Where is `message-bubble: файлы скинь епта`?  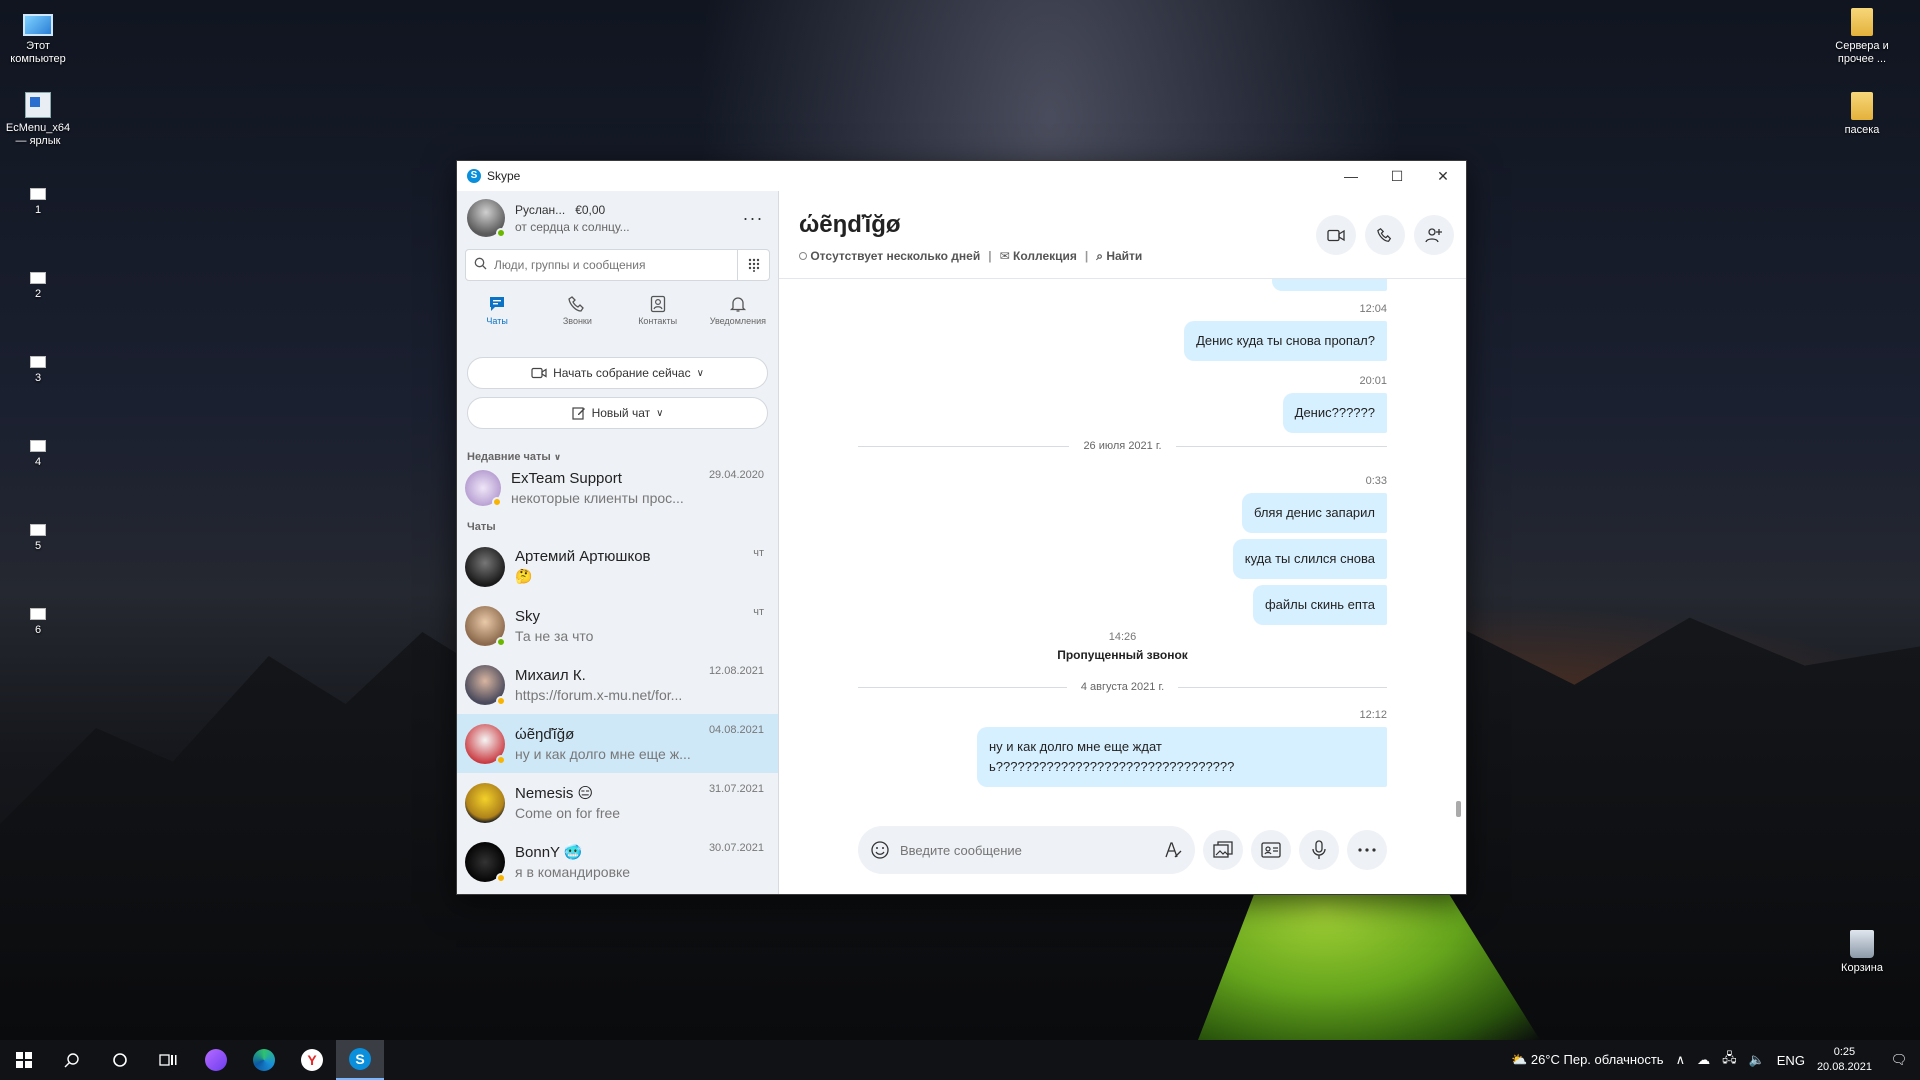 message-bubble: файлы скинь епта is located at coordinates (1319, 605).